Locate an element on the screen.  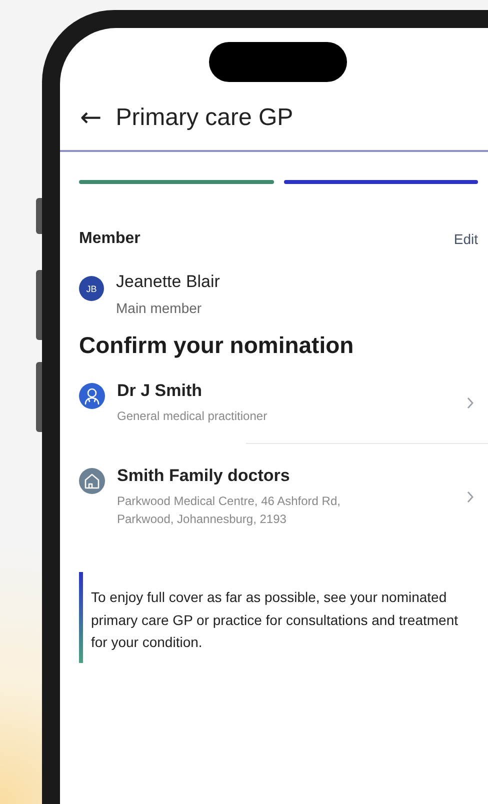
item-title: Dr J Smith is located at coordinates (160, 391).